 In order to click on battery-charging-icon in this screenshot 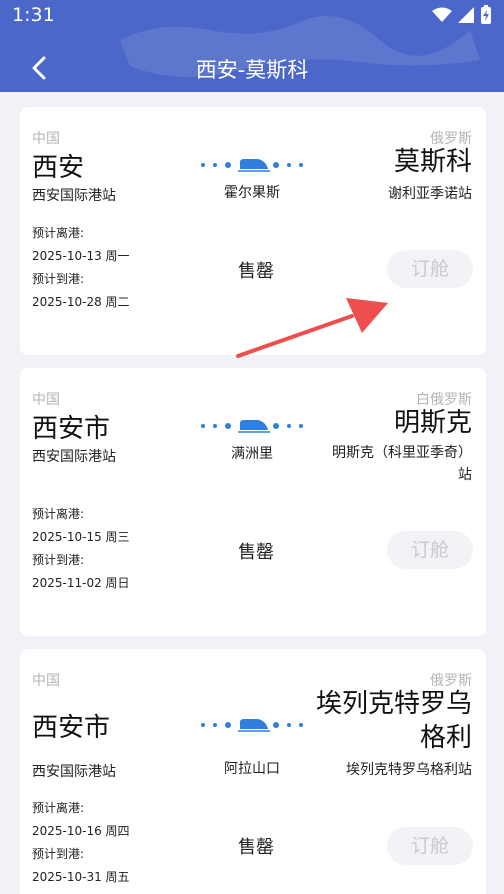, I will do `click(486, 14)`.